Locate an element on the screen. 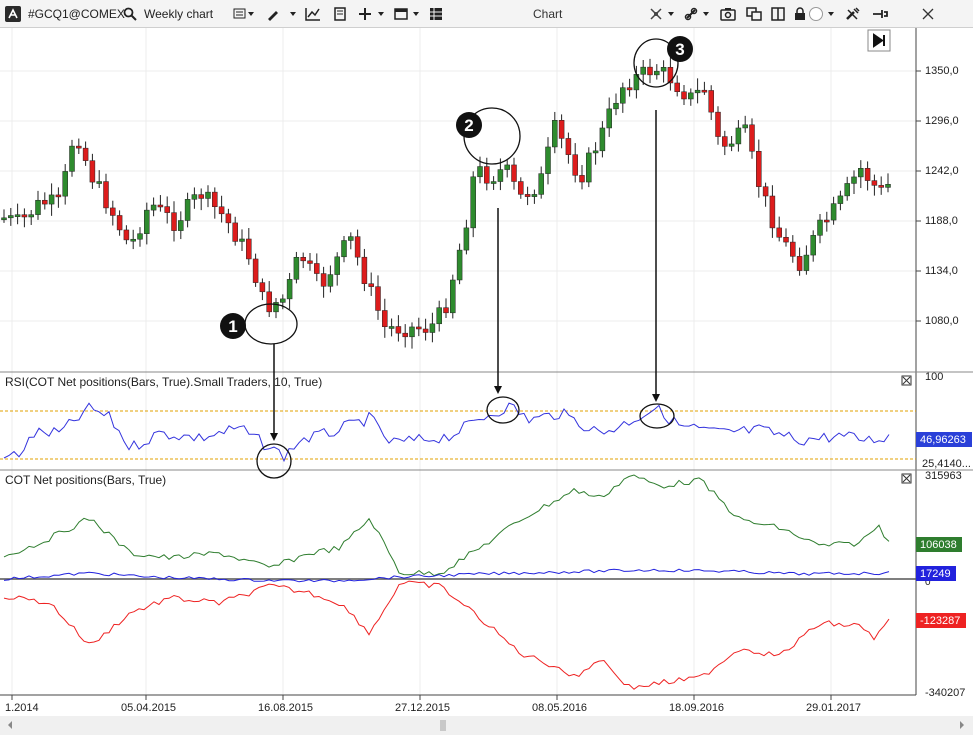  close-window-button is located at coordinates (928, 14).